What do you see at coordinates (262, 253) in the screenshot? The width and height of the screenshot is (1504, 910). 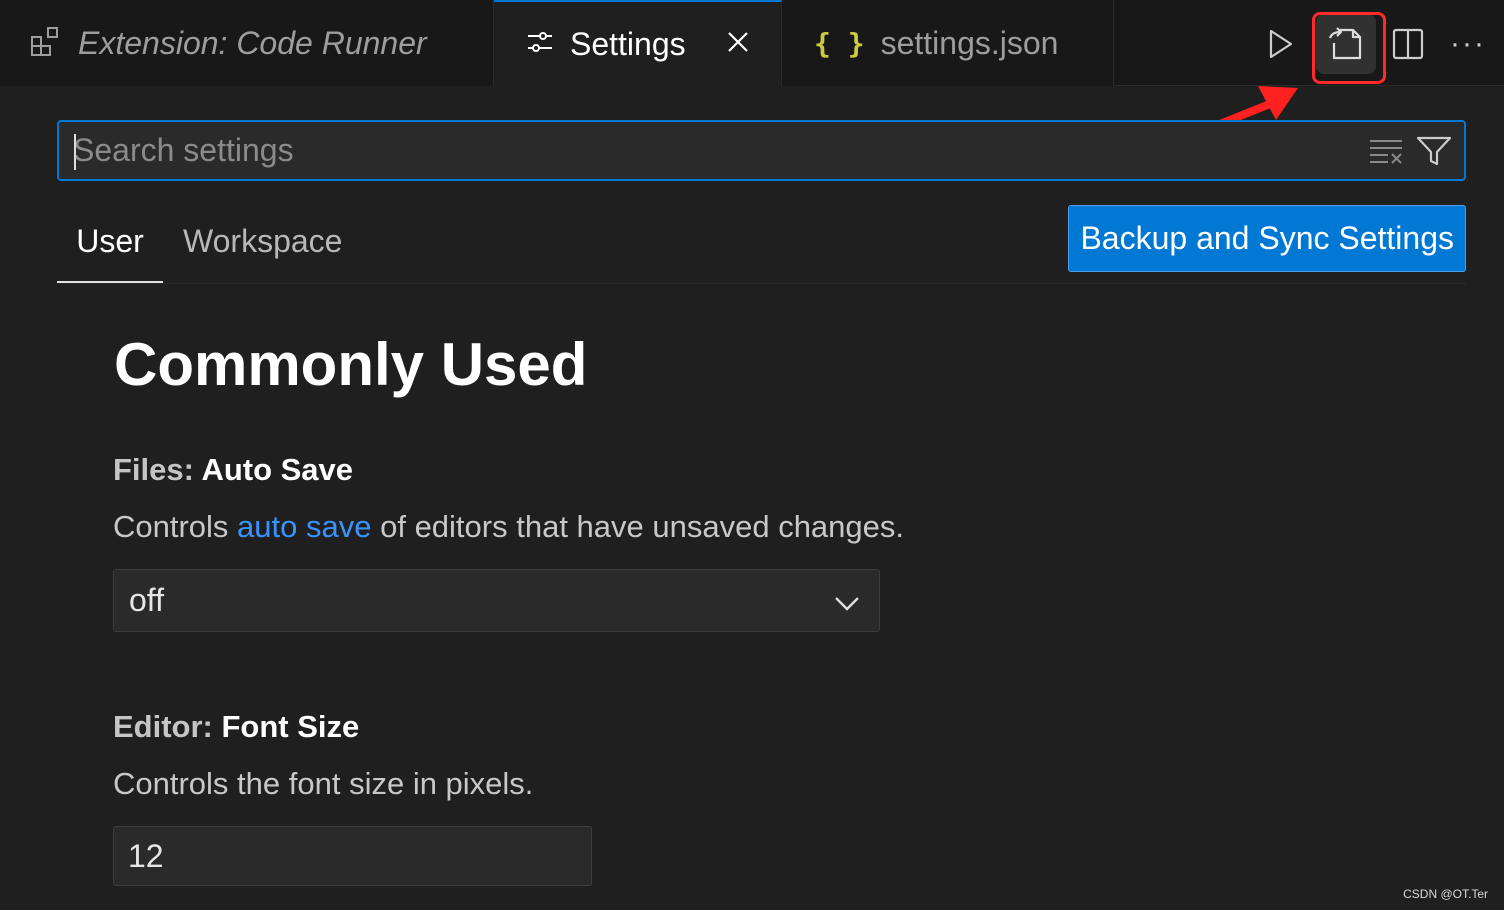 I see `tab-workspace: Workspace` at bounding box center [262, 253].